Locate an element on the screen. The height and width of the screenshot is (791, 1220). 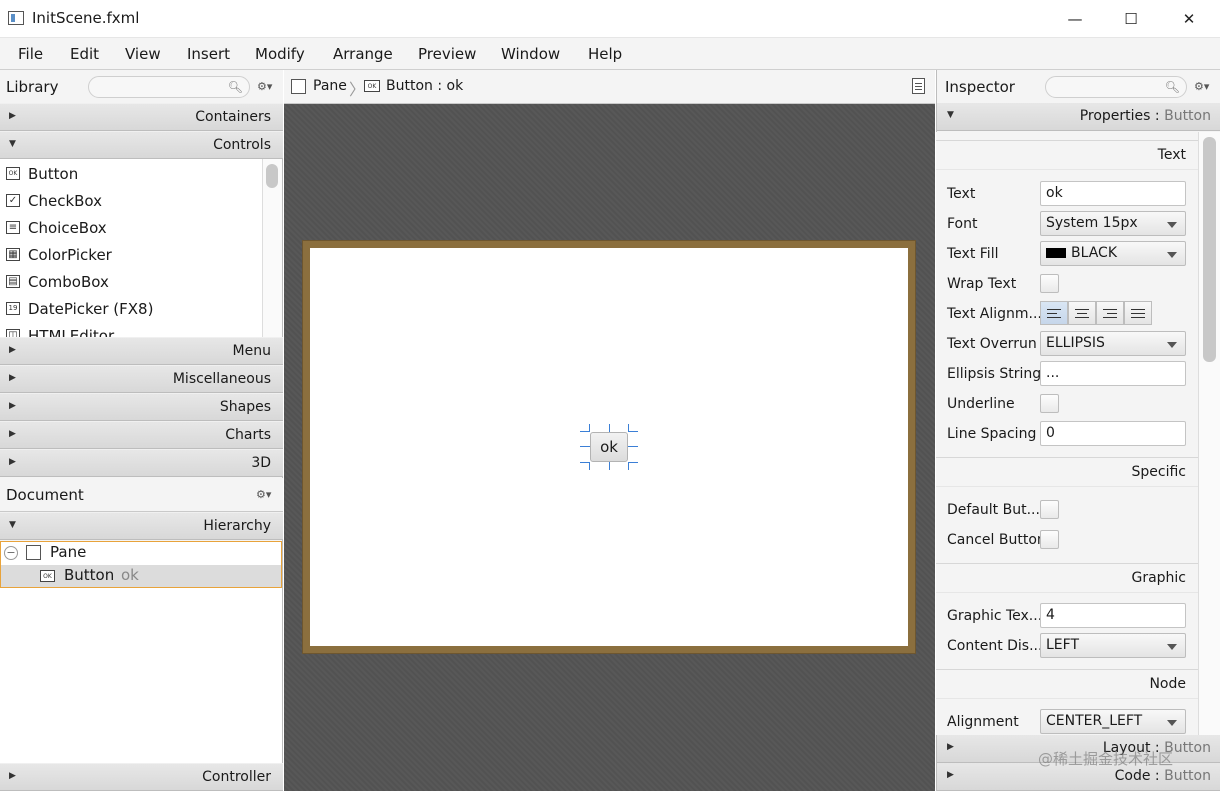
tree-label: Button is located at coordinates (89, 575).